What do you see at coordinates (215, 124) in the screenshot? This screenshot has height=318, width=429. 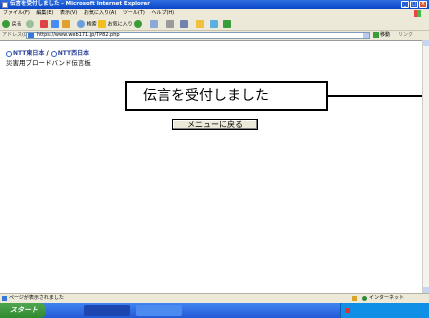 I see `back-to-menu-button: メニューに戻る` at bounding box center [215, 124].